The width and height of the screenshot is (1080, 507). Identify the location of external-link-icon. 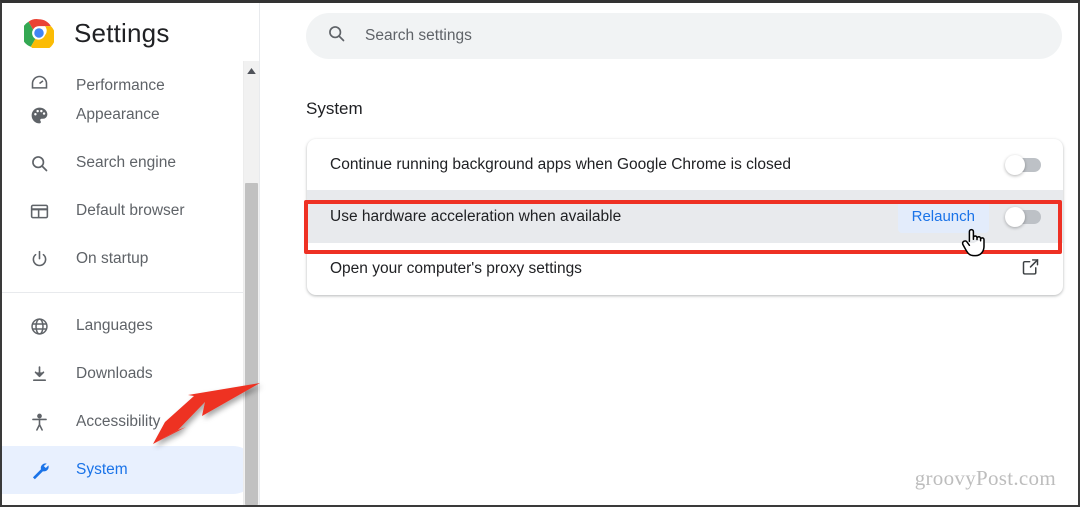
(1030, 269).